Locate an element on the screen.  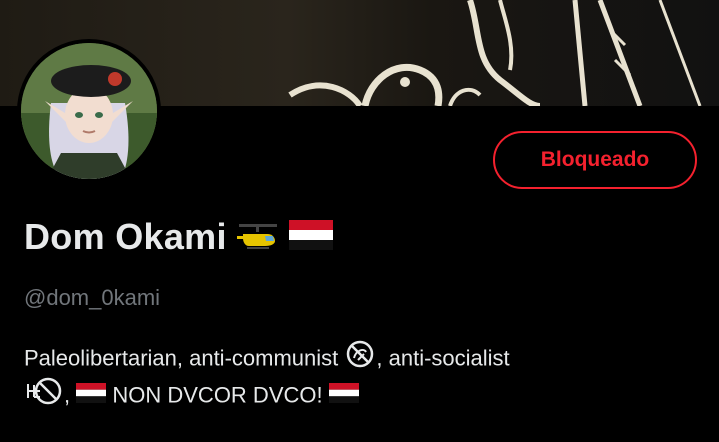
user-handle: @dom_0kami is located at coordinates (92, 297).